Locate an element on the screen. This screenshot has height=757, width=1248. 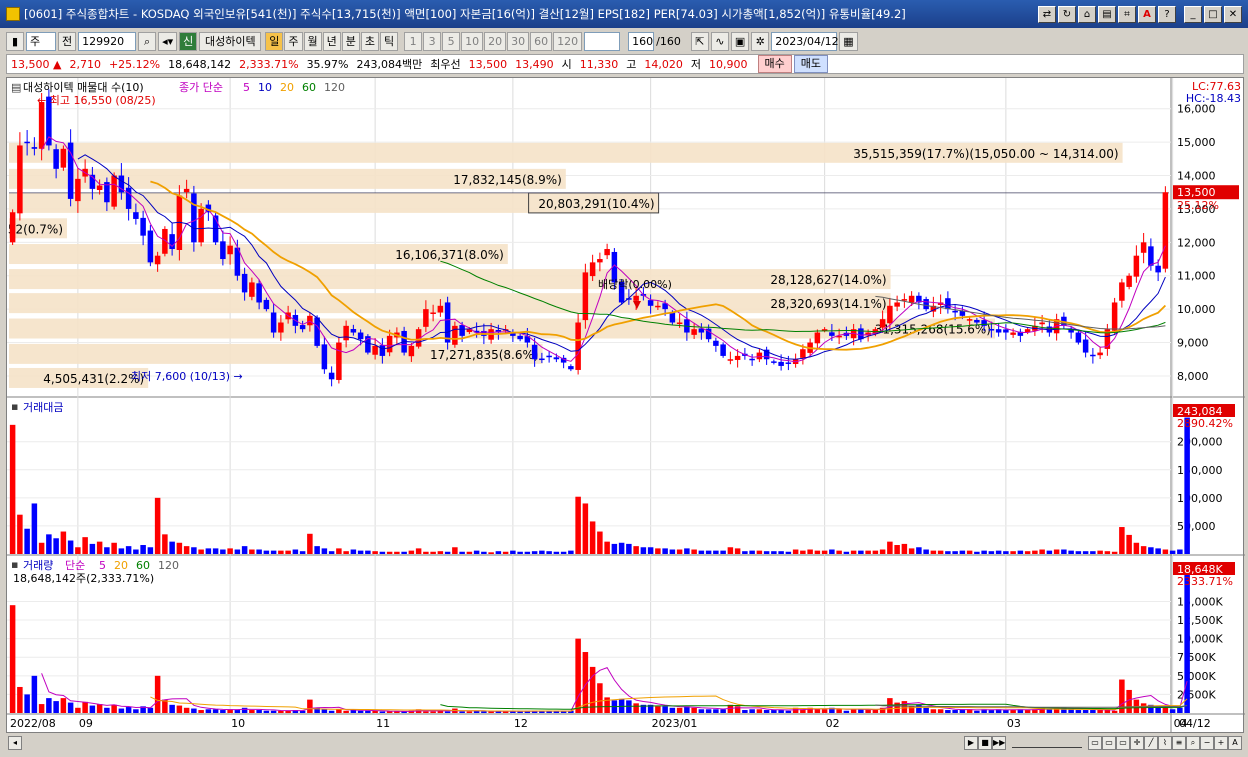
chart-menu-icon: ▮ is located at coordinates (15, 41).